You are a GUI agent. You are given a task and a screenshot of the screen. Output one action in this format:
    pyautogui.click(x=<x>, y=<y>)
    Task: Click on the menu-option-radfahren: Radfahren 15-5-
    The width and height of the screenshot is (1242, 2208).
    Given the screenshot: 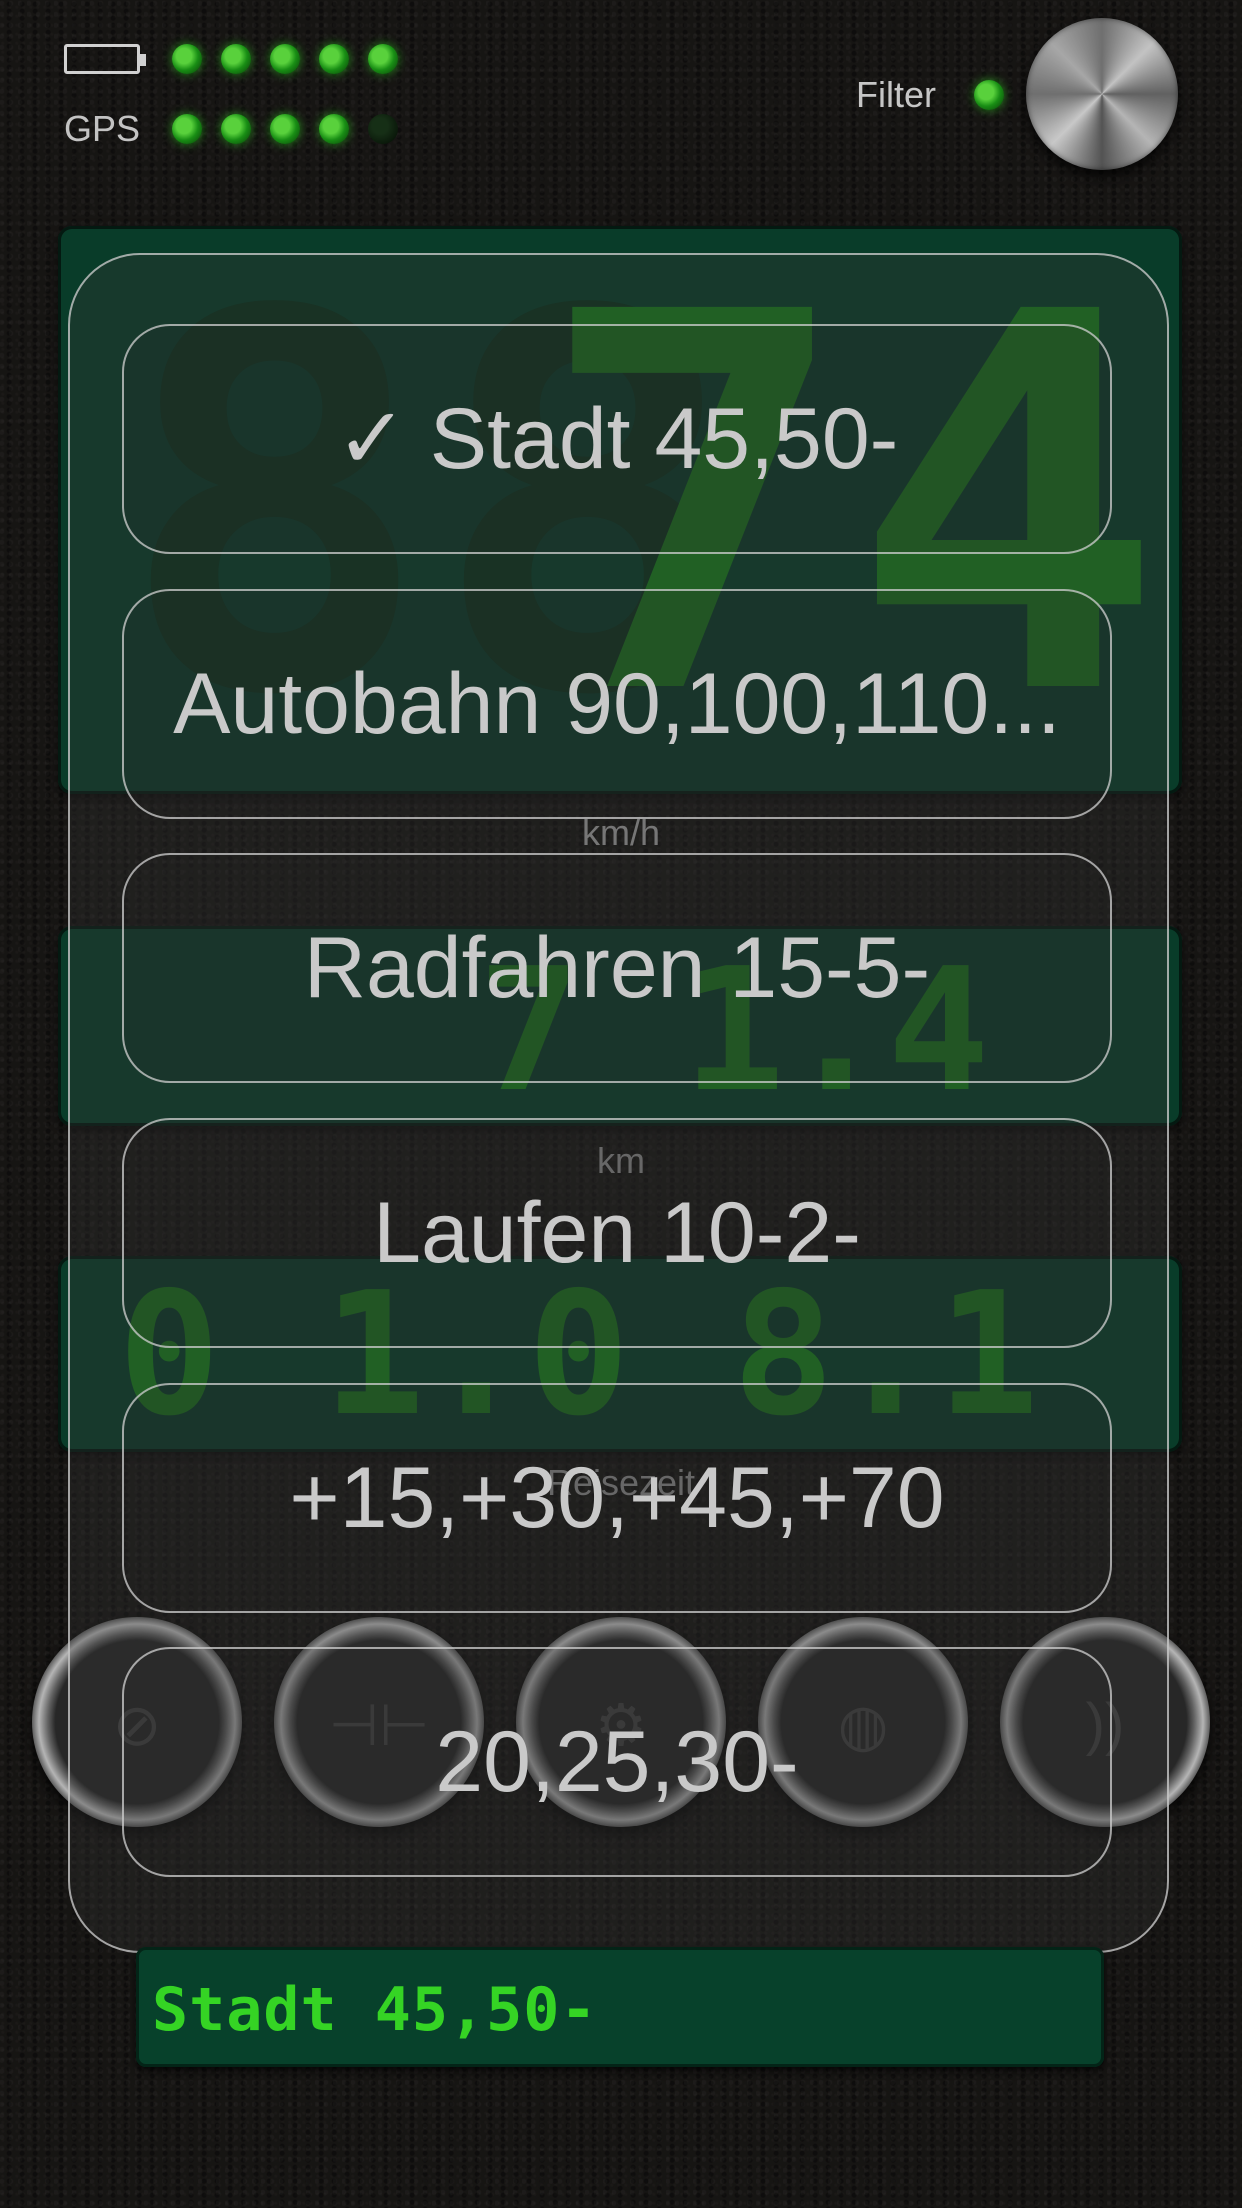 What is the action you would take?
    pyautogui.click(x=617, y=968)
    